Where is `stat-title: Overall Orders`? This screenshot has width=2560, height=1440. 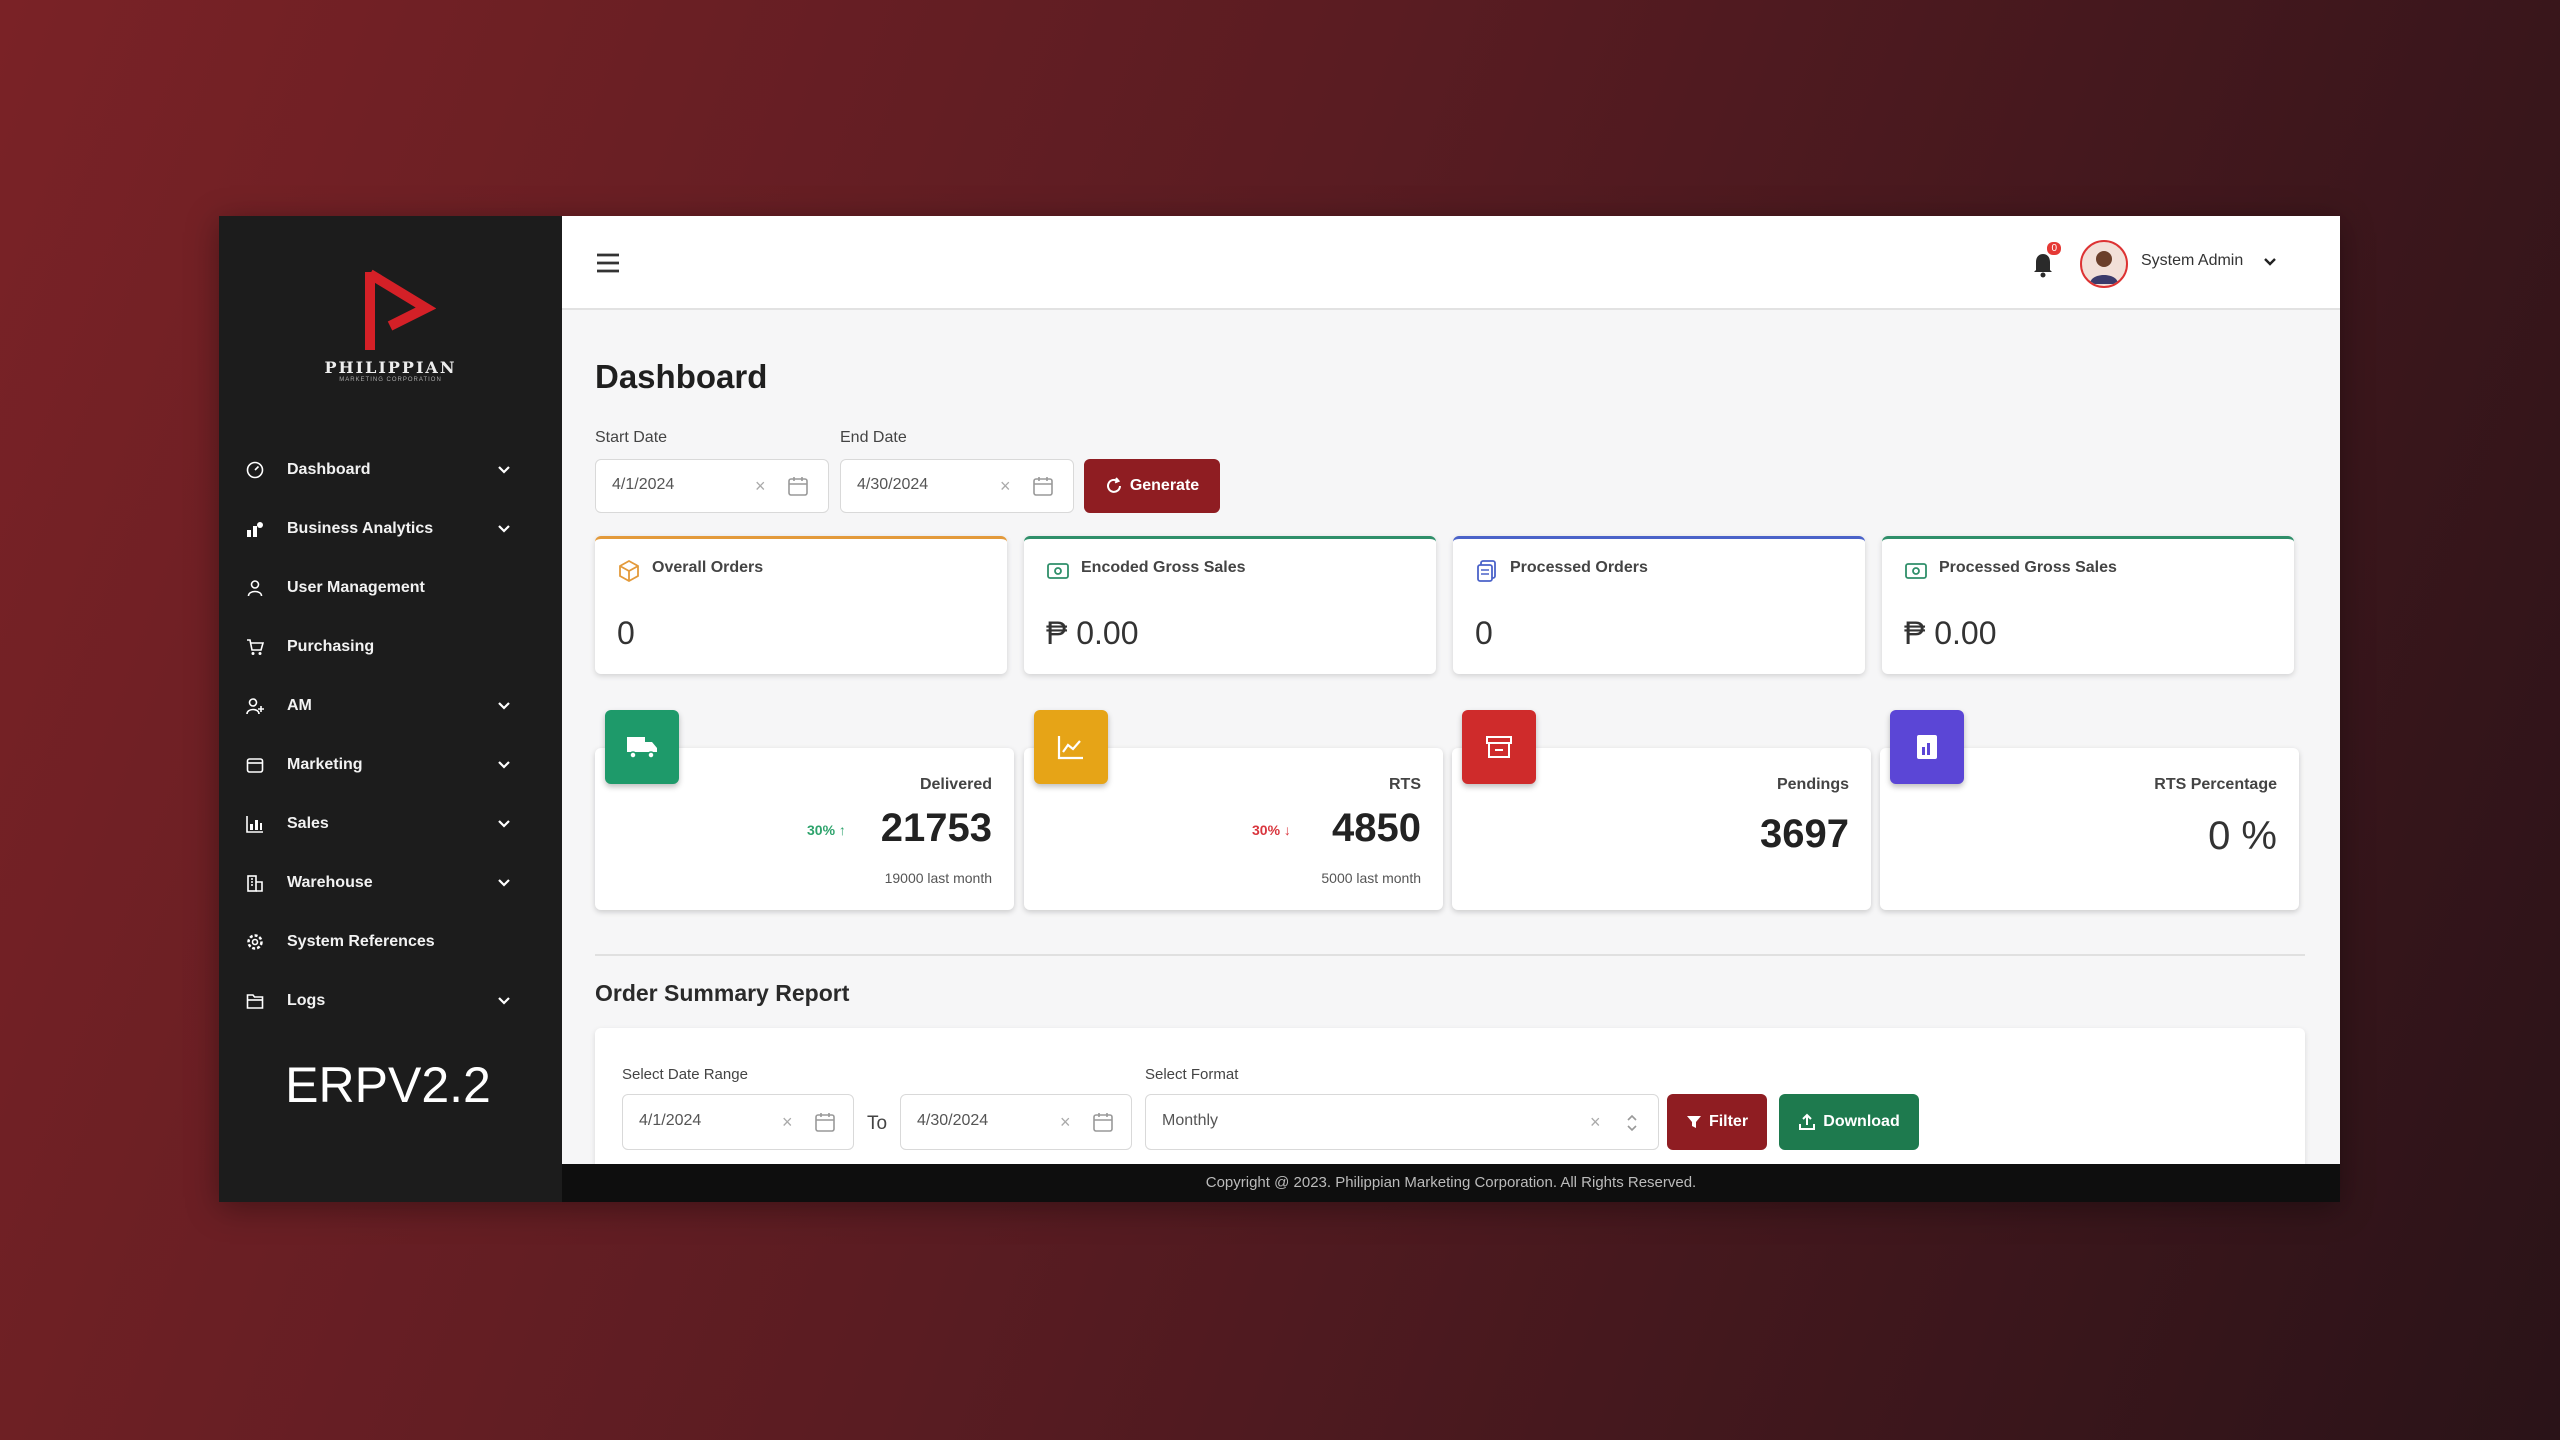
stat-title: Overall Orders is located at coordinates (708, 567).